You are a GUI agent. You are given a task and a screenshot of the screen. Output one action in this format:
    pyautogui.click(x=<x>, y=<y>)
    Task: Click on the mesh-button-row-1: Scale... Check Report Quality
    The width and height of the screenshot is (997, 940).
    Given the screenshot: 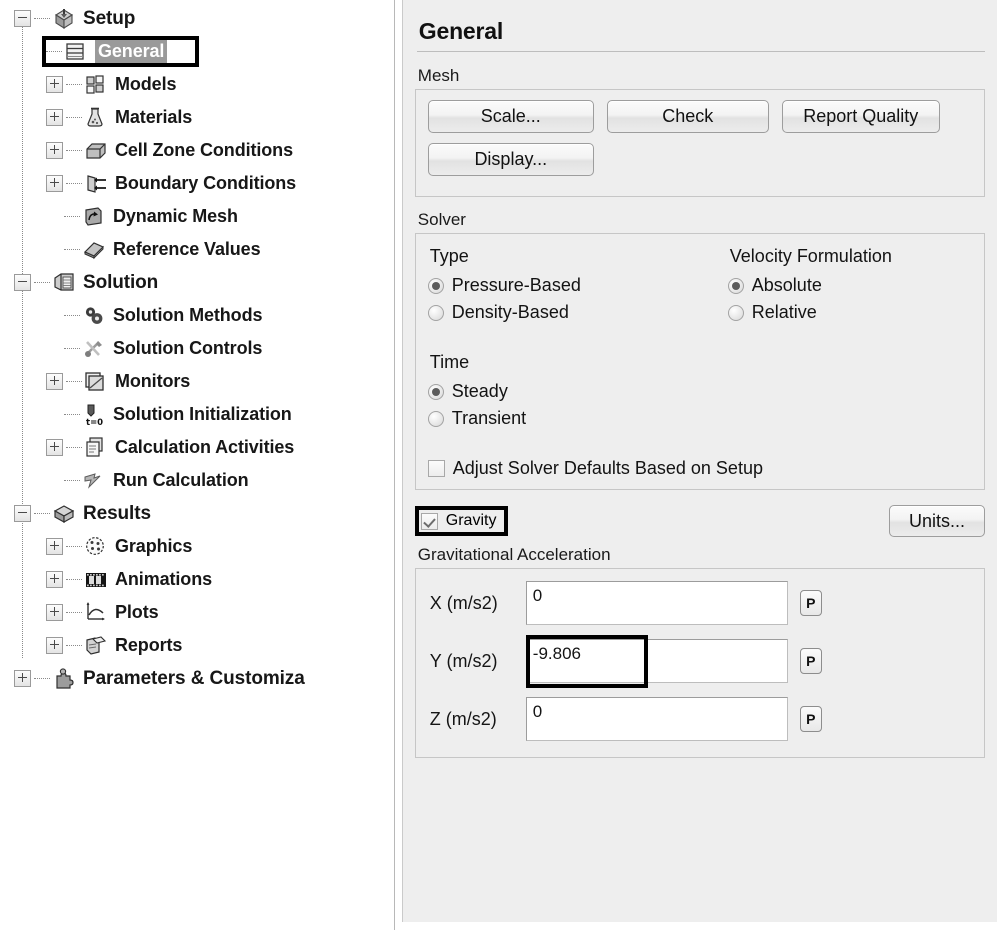 What is the action you would take?
    pyautogui.click(x=699, y=116)
    